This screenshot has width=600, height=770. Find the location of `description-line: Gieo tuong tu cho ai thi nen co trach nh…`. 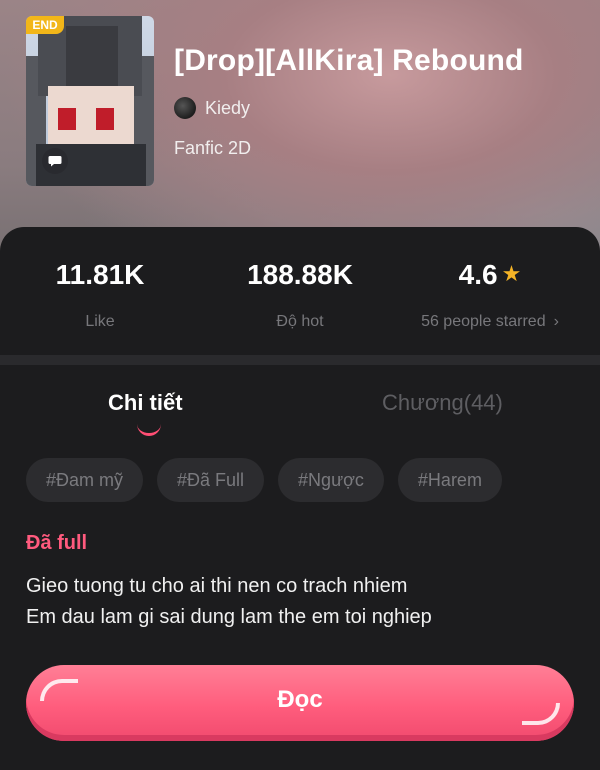

description-line: Gieo tuong tu cho ai thi nen co trach nh… is located at coordinates (217, 586).